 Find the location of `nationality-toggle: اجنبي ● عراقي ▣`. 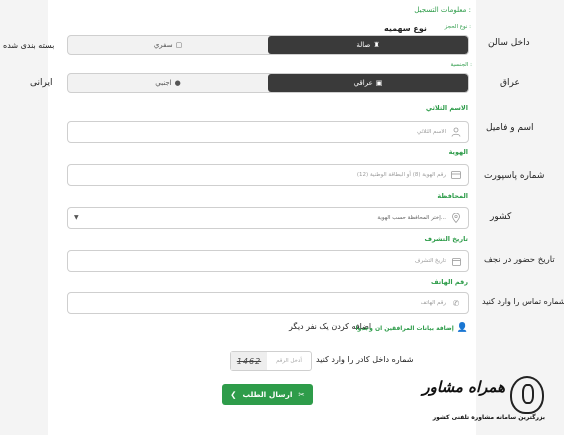

nationality-toggle: اجنبي ● عراقي ▣ is located at coordinates (268, 83).